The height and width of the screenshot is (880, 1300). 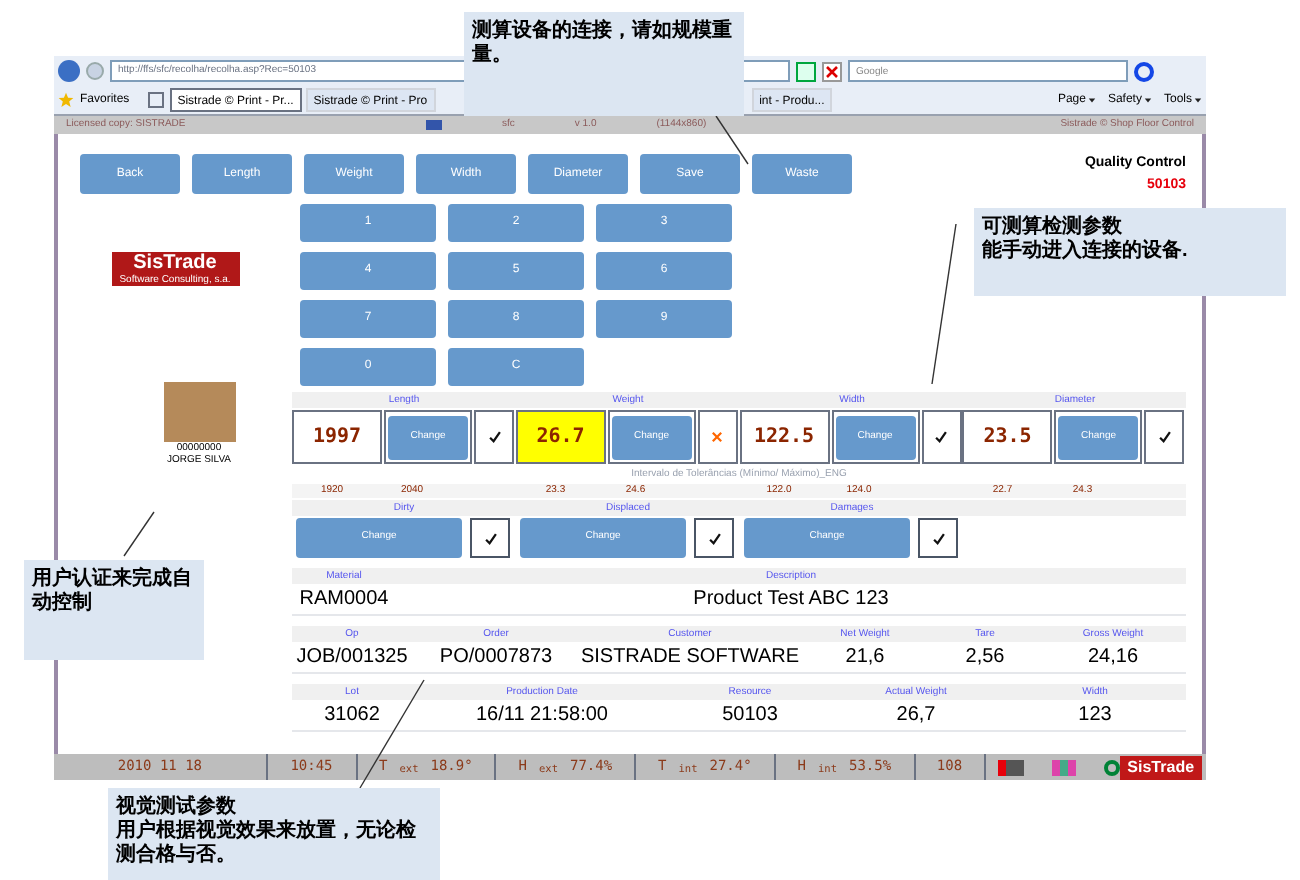 What do you see at coordinates (1053, 227) in the screenshot?
I see `callout-text: 可测算检测参数` at bounding box center [1053, 227].